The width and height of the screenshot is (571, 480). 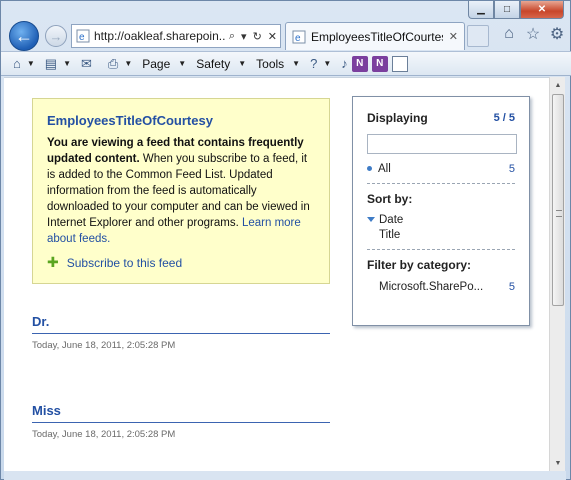 I want to click on displaying-label: Displaying, so click(x=397, y=118).